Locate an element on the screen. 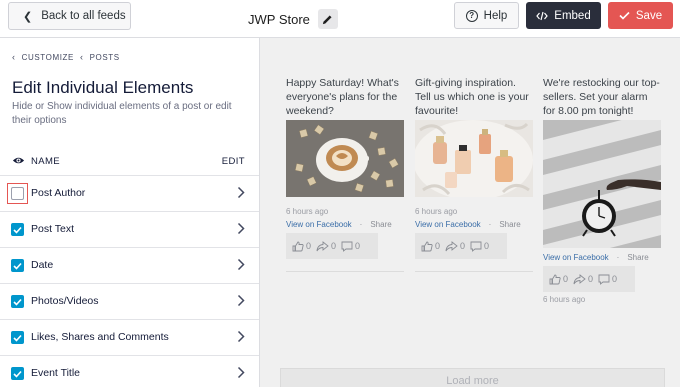 This screenshot has height=387, width=680. element-label: Event Title is located at coordinates (56, 373).